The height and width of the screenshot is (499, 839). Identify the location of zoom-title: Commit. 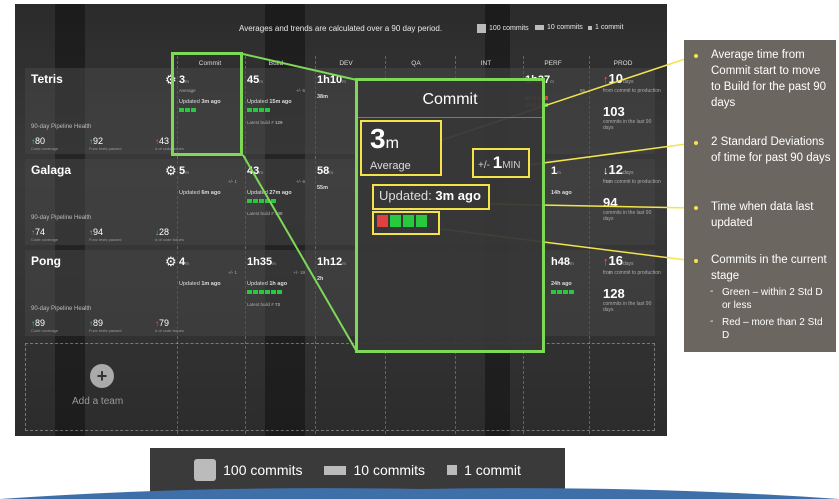
(450, 99).